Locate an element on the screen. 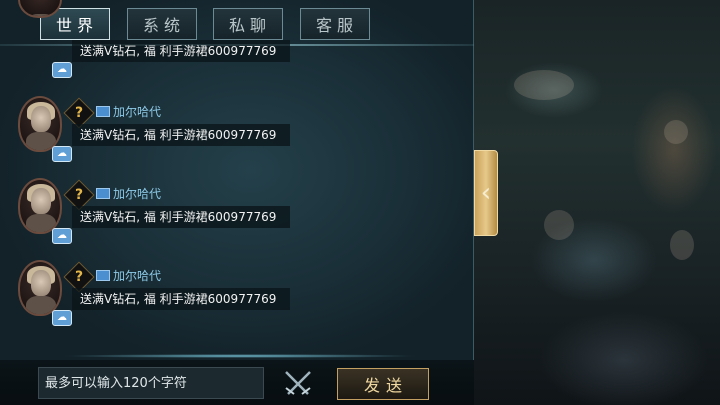  send-button: 发送 is located at coordinates (383, 384).